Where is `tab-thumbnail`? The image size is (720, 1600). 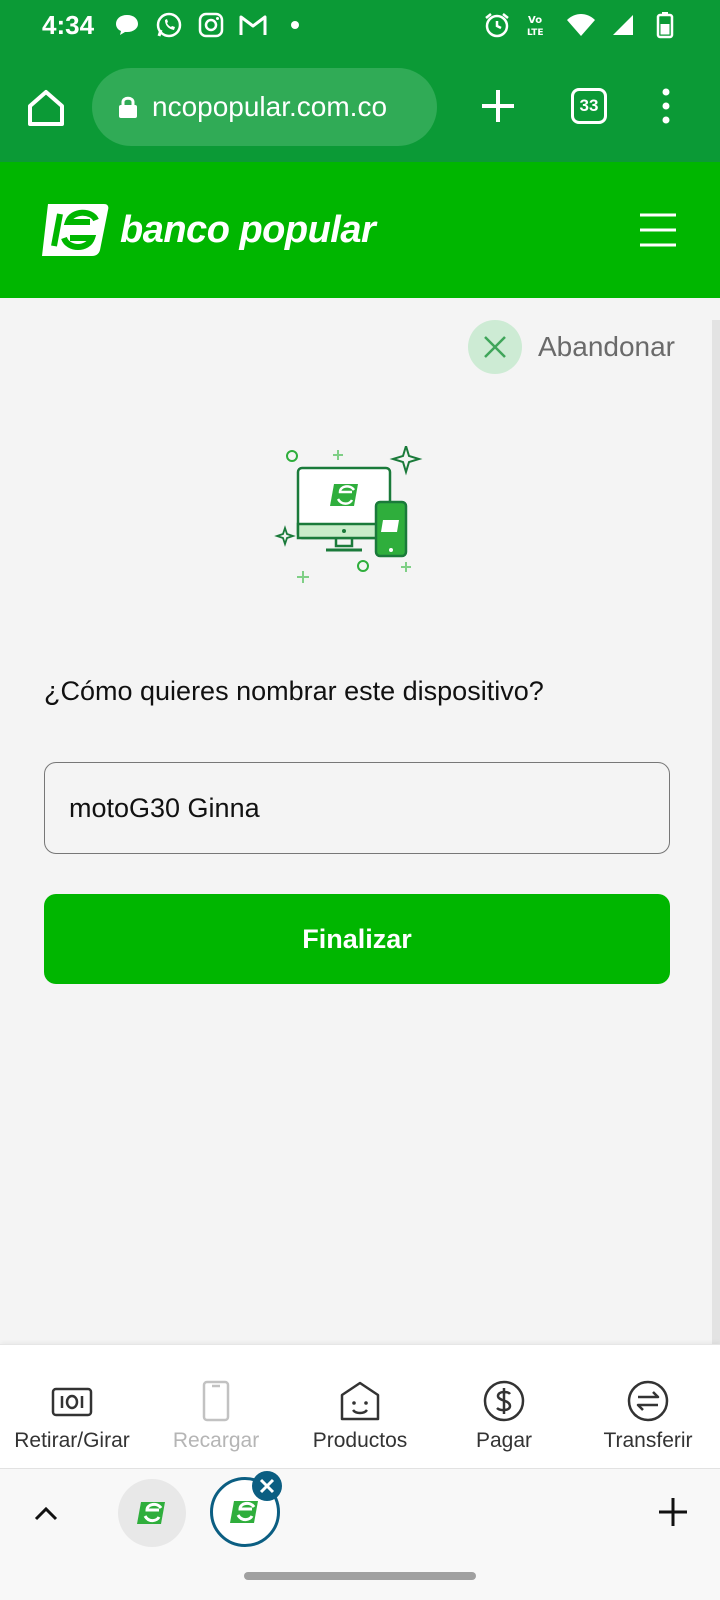
tab-thumbnail is located at coordinates (152, 1513).